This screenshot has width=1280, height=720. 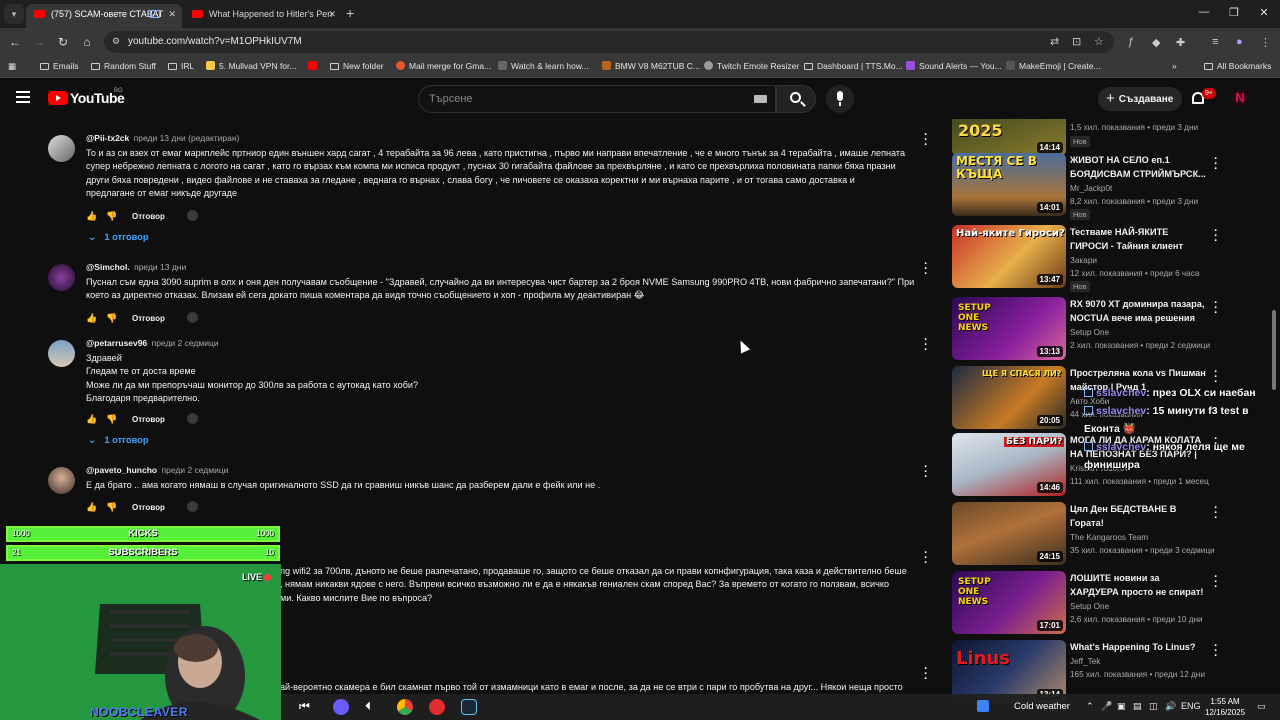 I want to click on account-avatar: N, so click(x=1240, y=98).